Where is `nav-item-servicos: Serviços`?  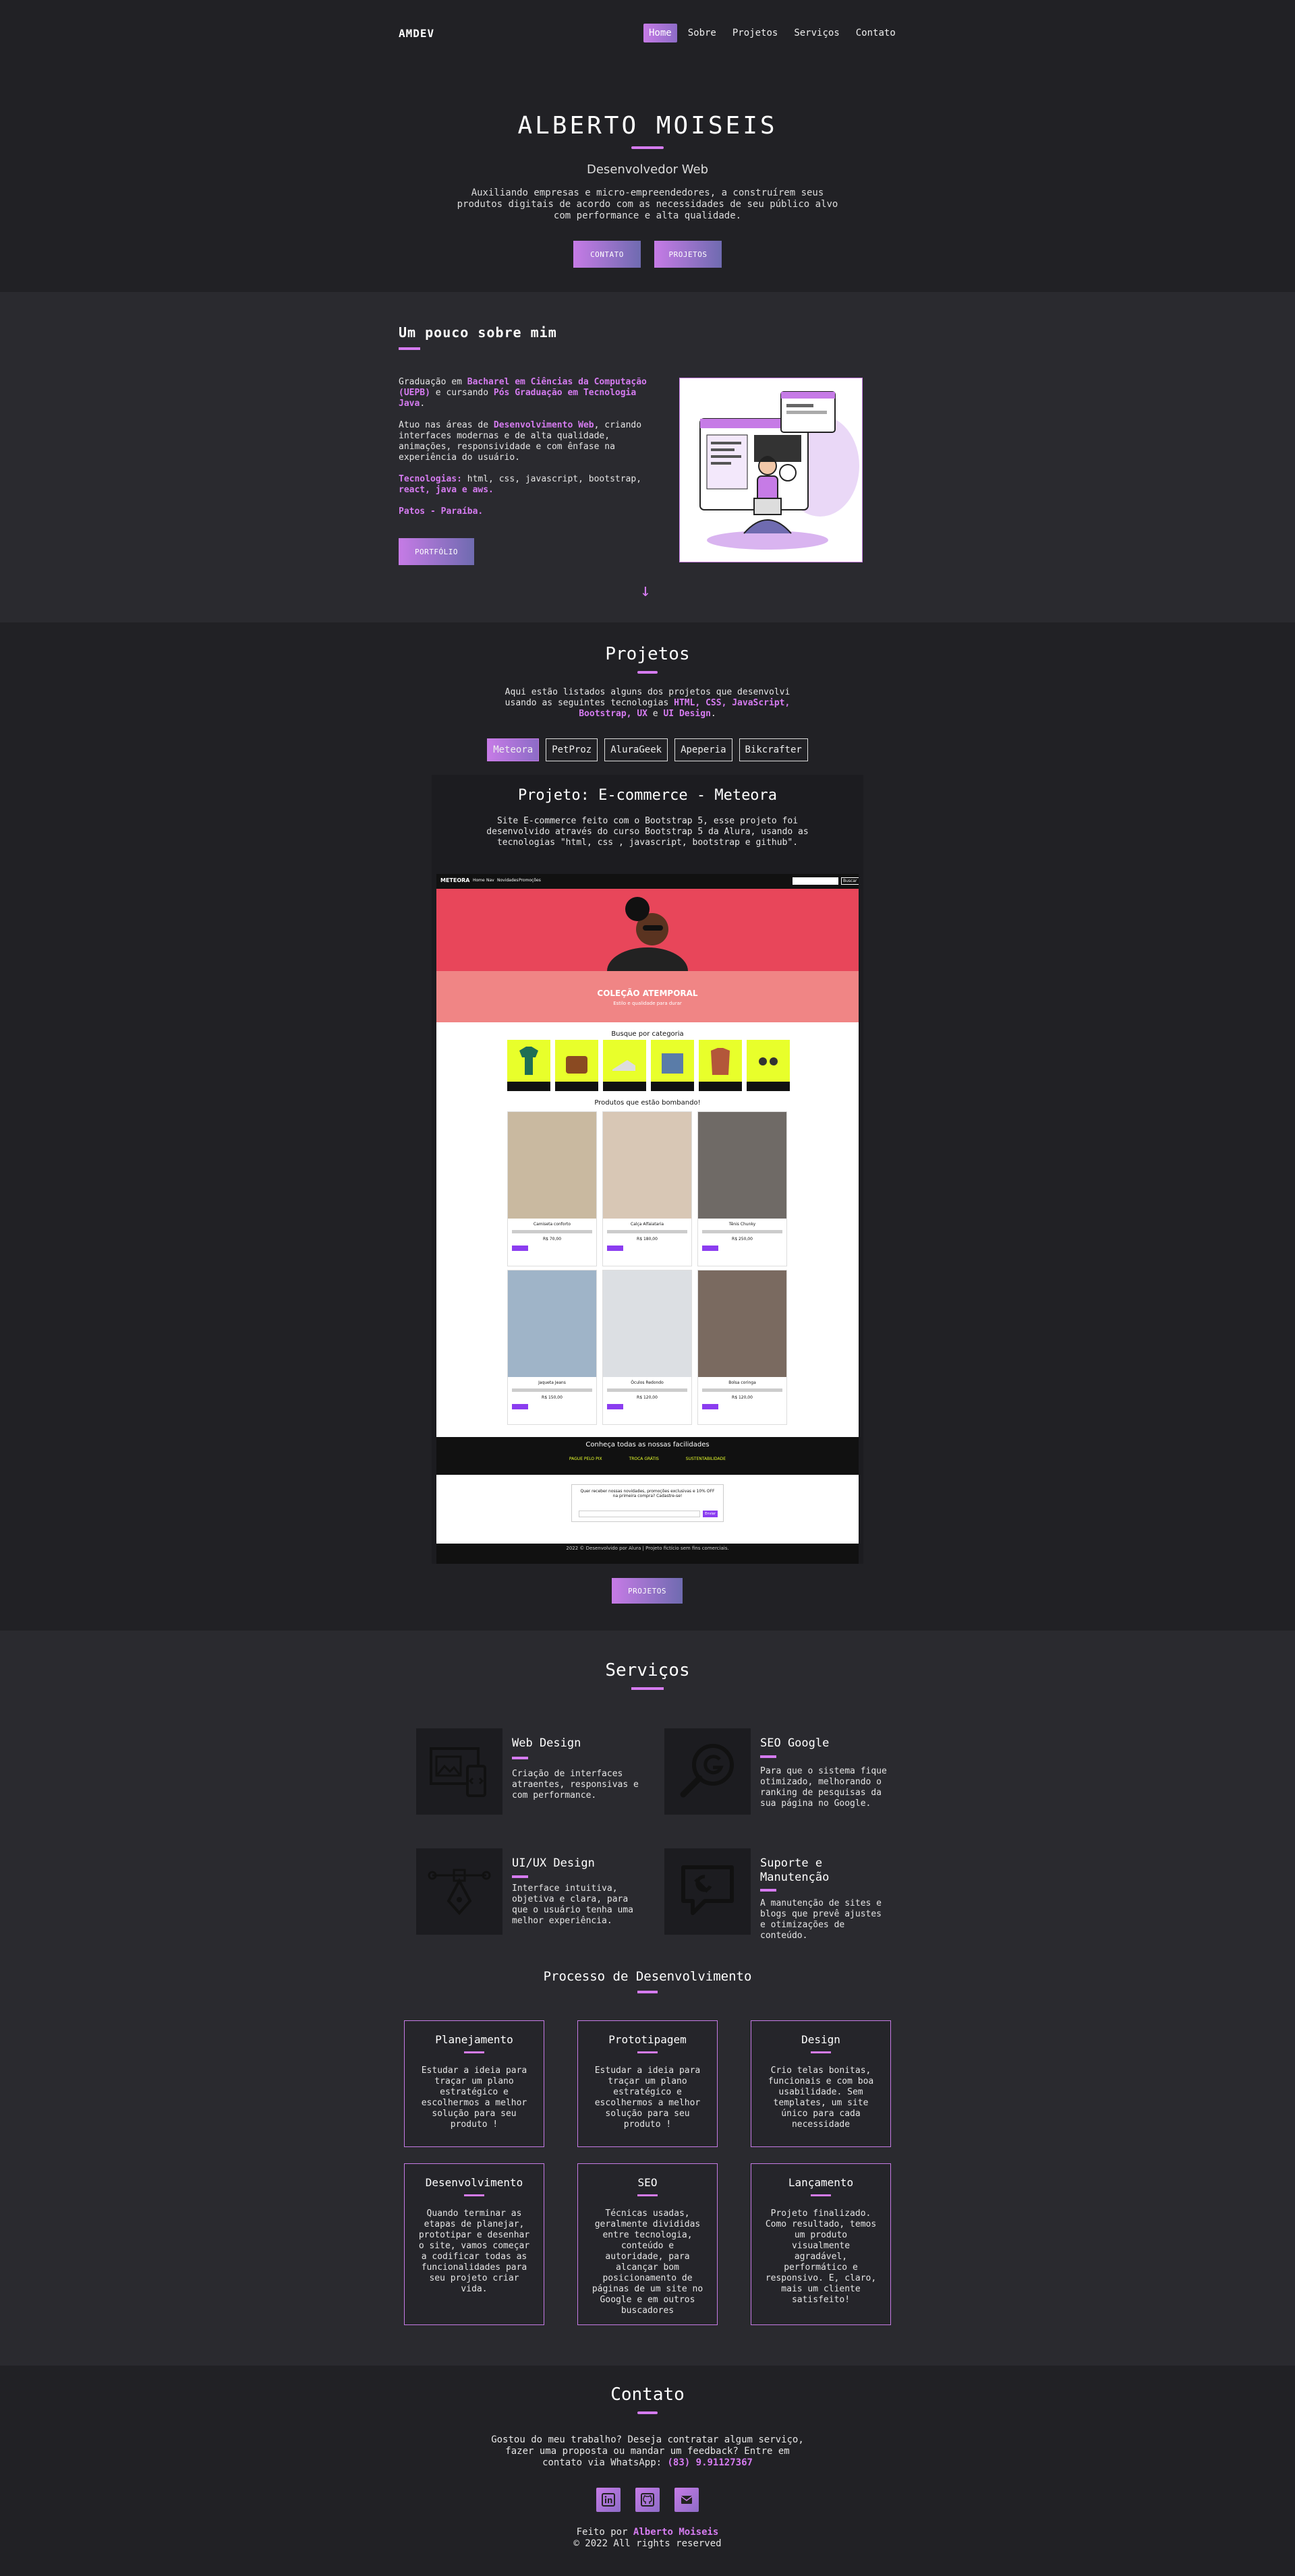
nav-item-servicos: Serviços is located at coordinates (816, 33).